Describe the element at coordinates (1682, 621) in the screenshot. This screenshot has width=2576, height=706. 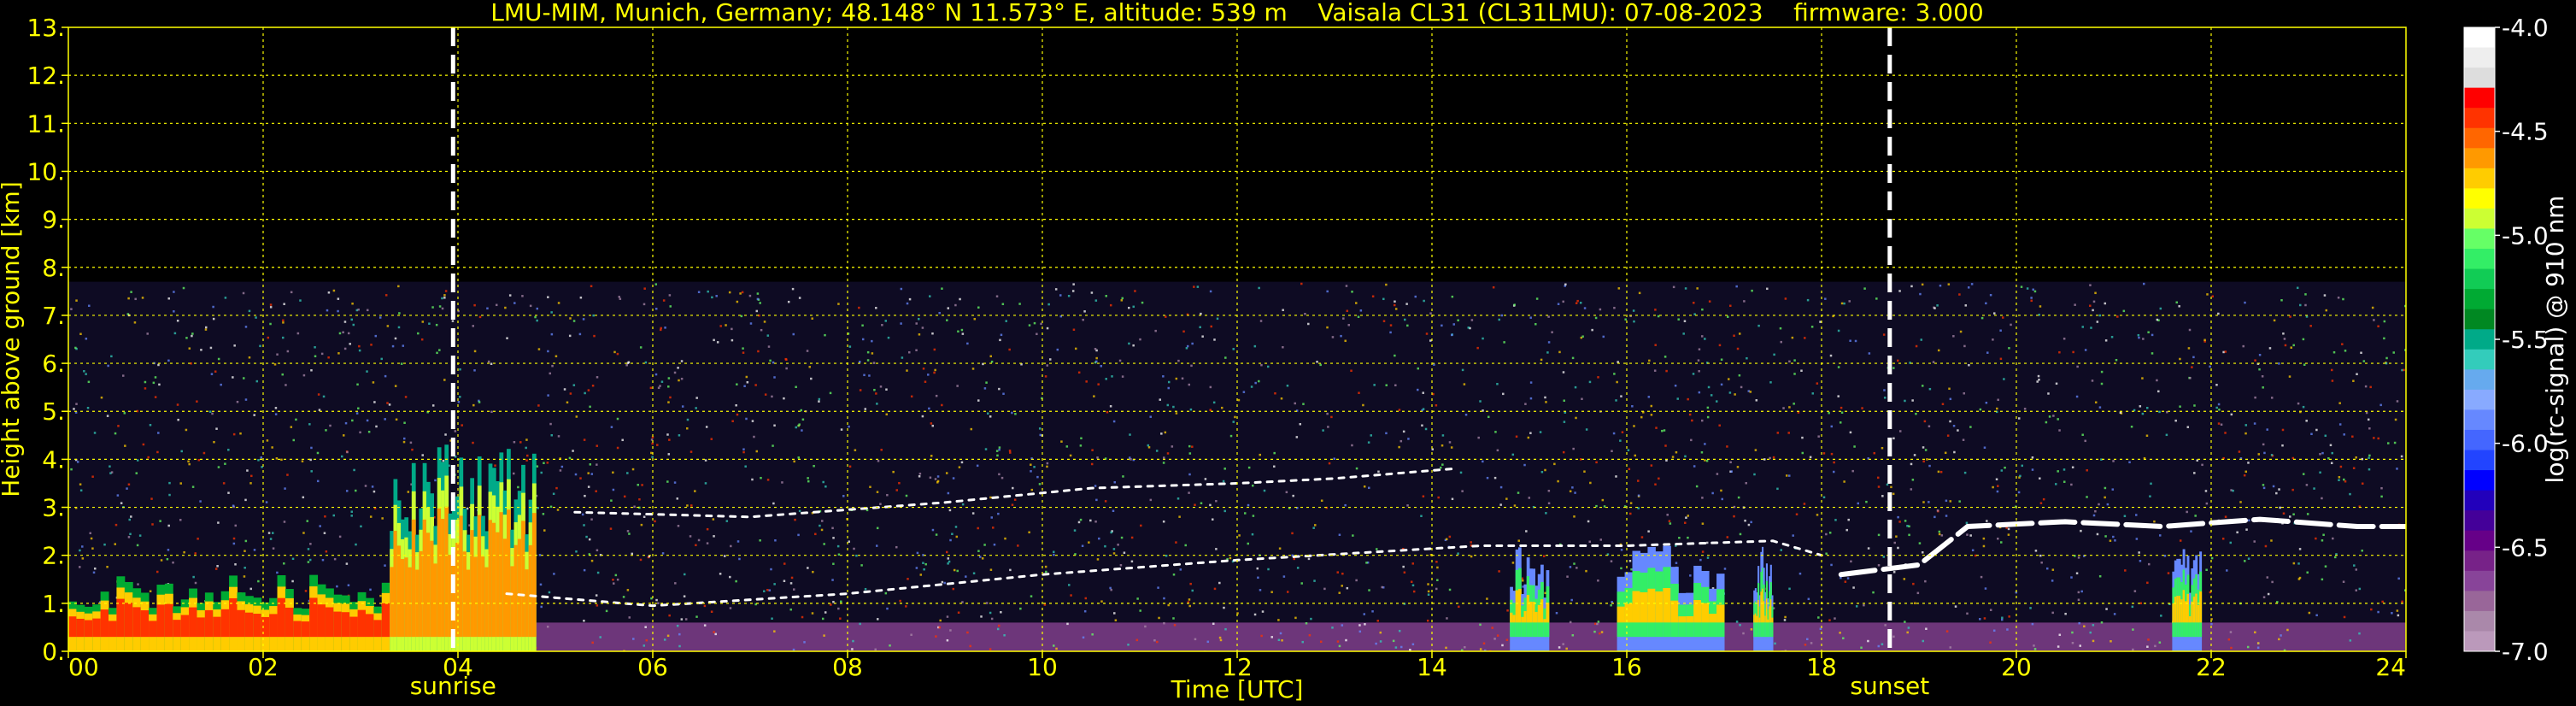
I see `convective-cell` at that location.